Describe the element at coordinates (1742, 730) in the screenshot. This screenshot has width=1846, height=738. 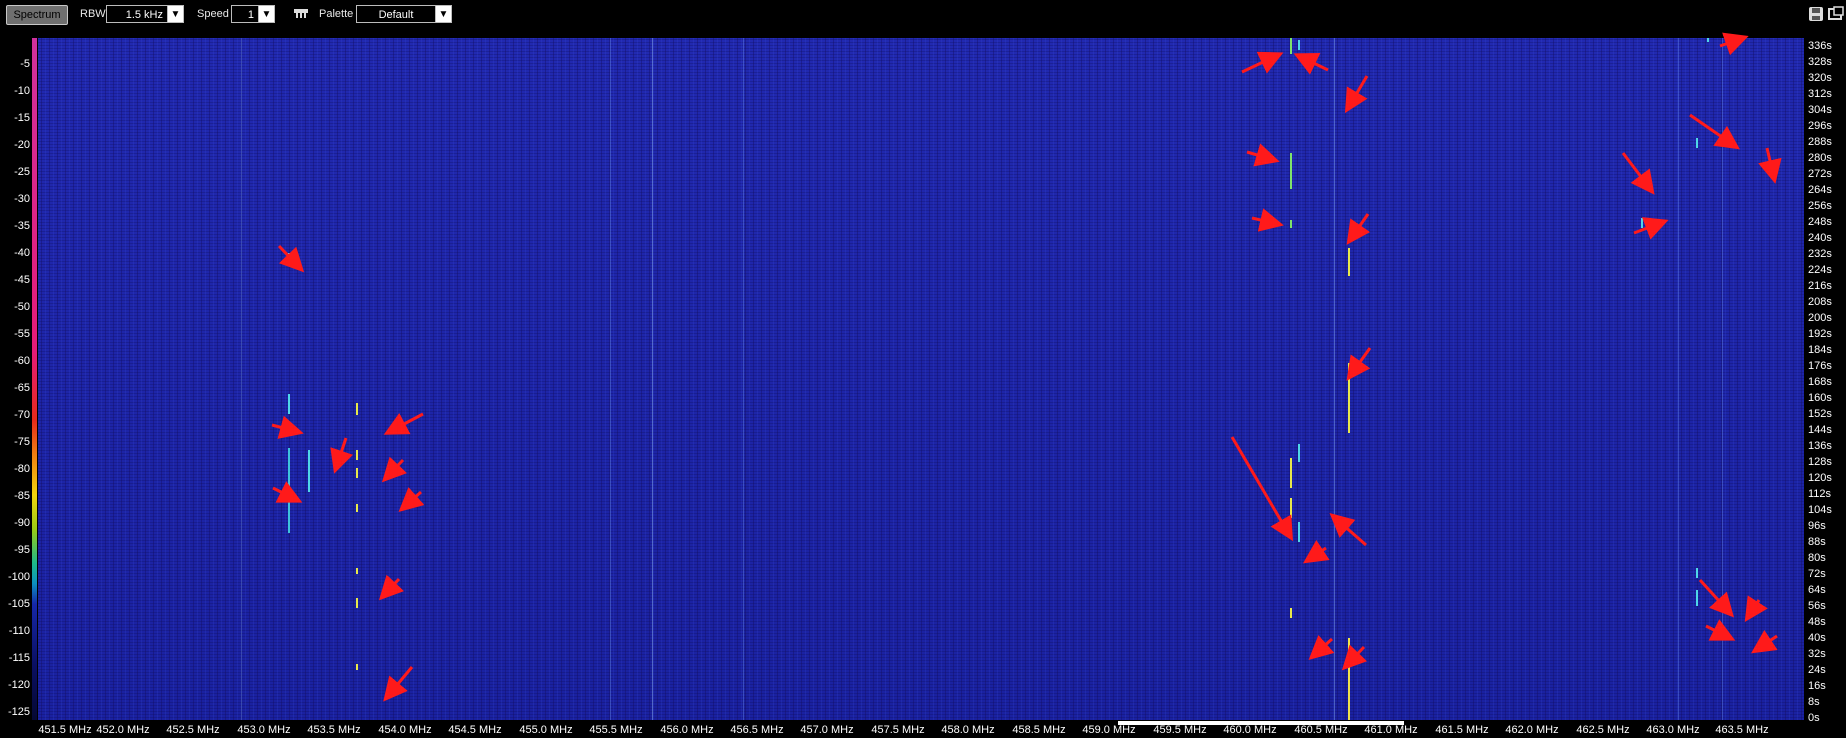
I see `freq-tick-label: 463.5 MHz` at that location.